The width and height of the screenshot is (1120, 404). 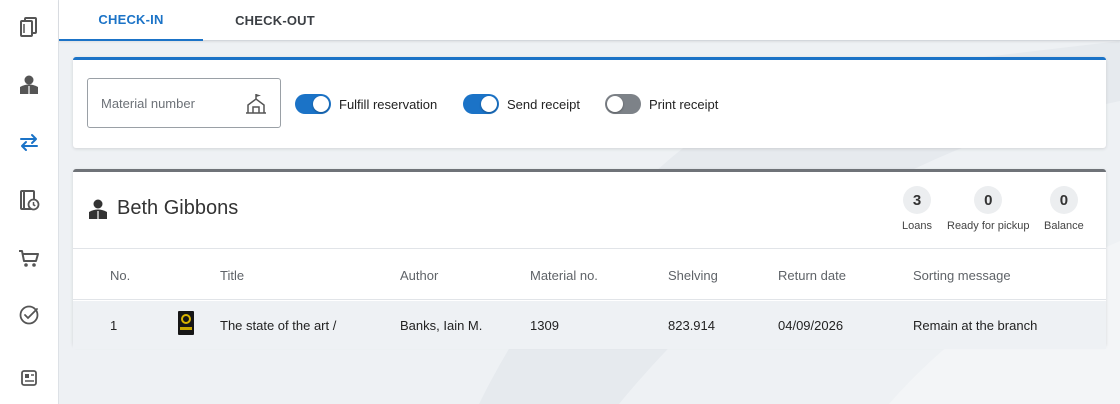 I want to click on material-number-field, so click(x=184, y=103).